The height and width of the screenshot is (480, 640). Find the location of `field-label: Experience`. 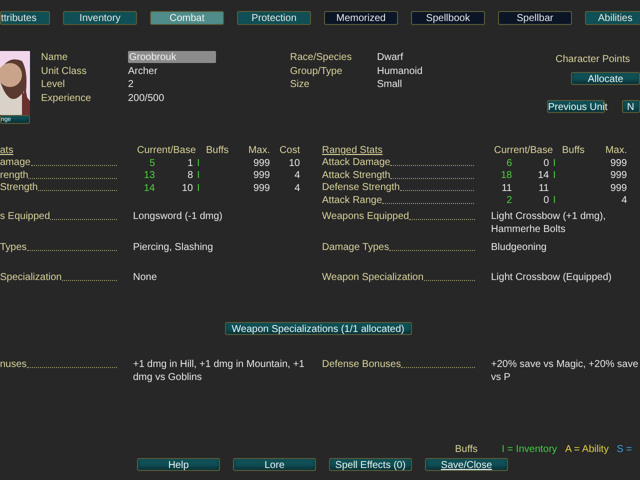

field-label: Experience is located at coordinates (66, 98).